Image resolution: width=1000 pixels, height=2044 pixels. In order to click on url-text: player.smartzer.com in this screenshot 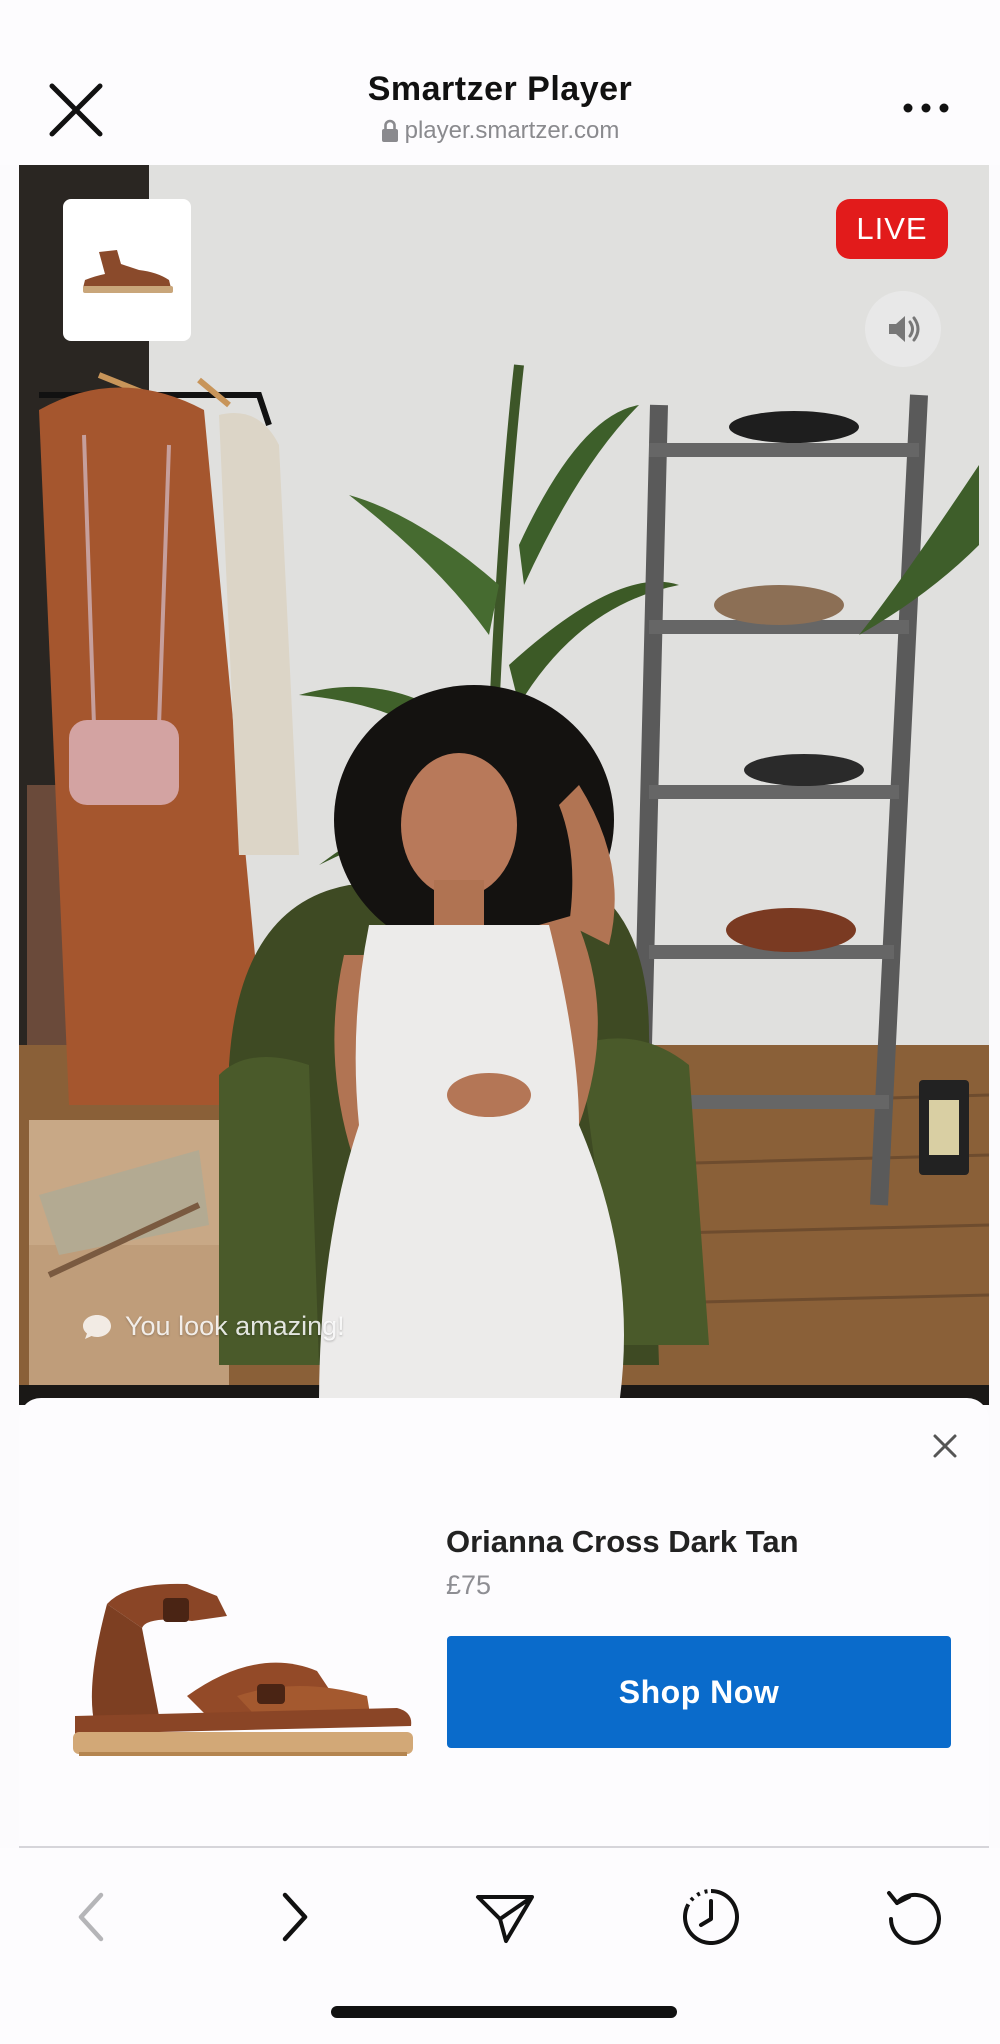, I will do `click(512, 130)`.